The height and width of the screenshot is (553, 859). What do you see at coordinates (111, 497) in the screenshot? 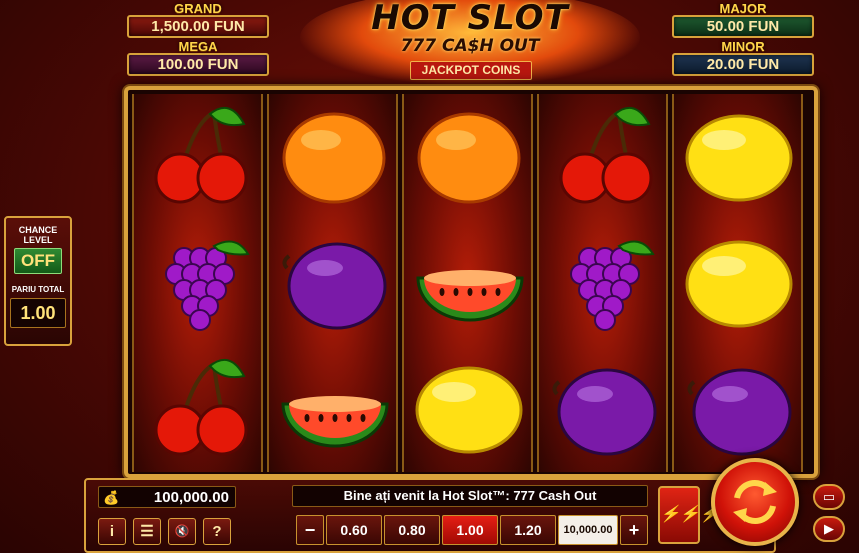
I see `money-bag-icon: 💰` at bounding box center [111, 497].